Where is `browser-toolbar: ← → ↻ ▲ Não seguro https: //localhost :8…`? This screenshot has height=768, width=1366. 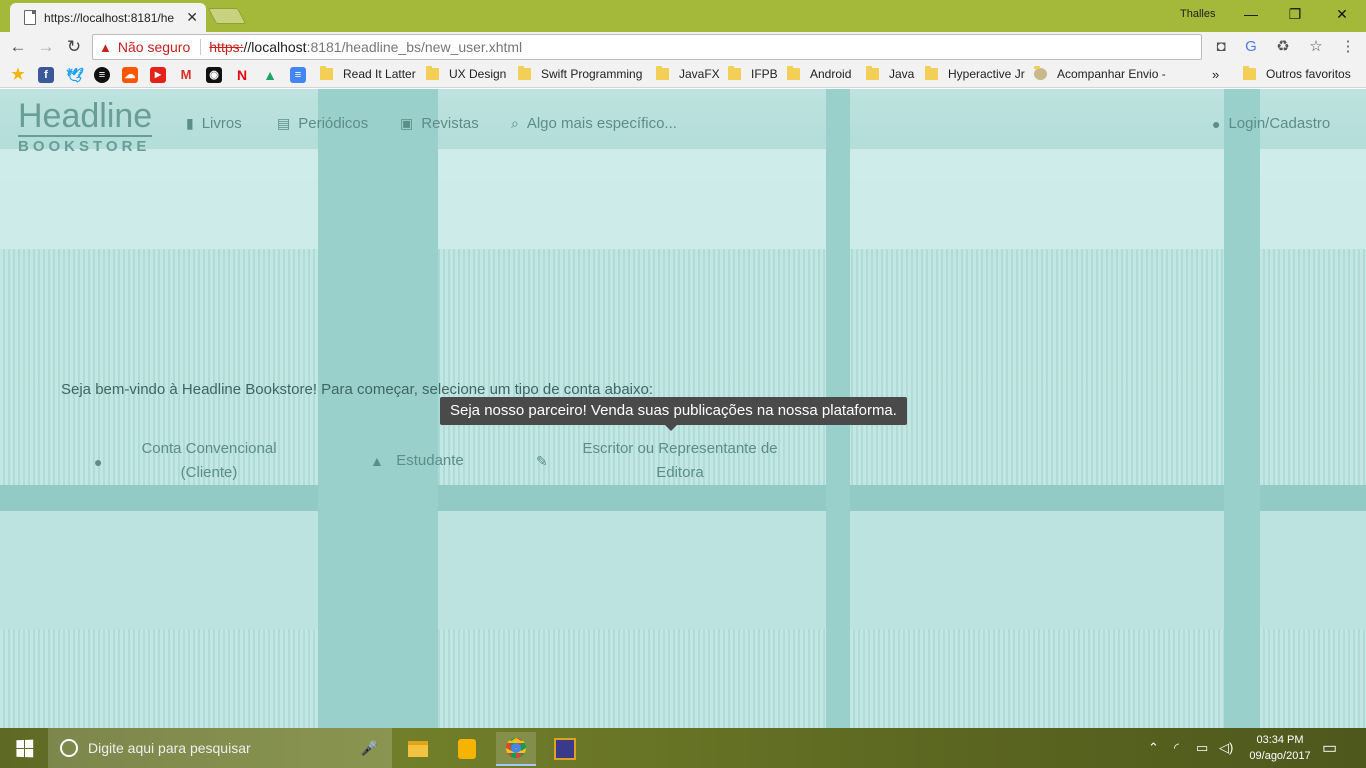 browser-toolbar: ← → ↻ ▲ Não seguro https: //localhost :8… is located at coordinates (683, 47).